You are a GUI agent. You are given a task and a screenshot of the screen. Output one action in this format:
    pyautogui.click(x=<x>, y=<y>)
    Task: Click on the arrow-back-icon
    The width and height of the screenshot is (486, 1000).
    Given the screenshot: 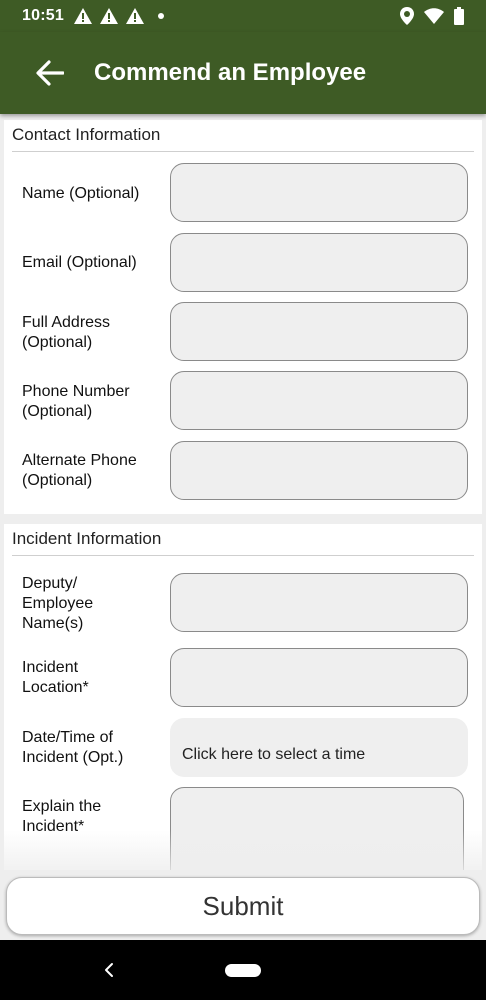 What is the action you would take?
    pyautogui.click(x=50, y=73)
    